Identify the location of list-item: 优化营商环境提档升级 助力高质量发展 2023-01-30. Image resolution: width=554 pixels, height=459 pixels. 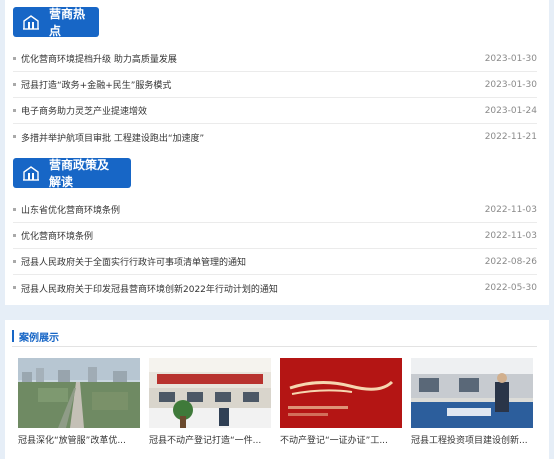
(275, 59).